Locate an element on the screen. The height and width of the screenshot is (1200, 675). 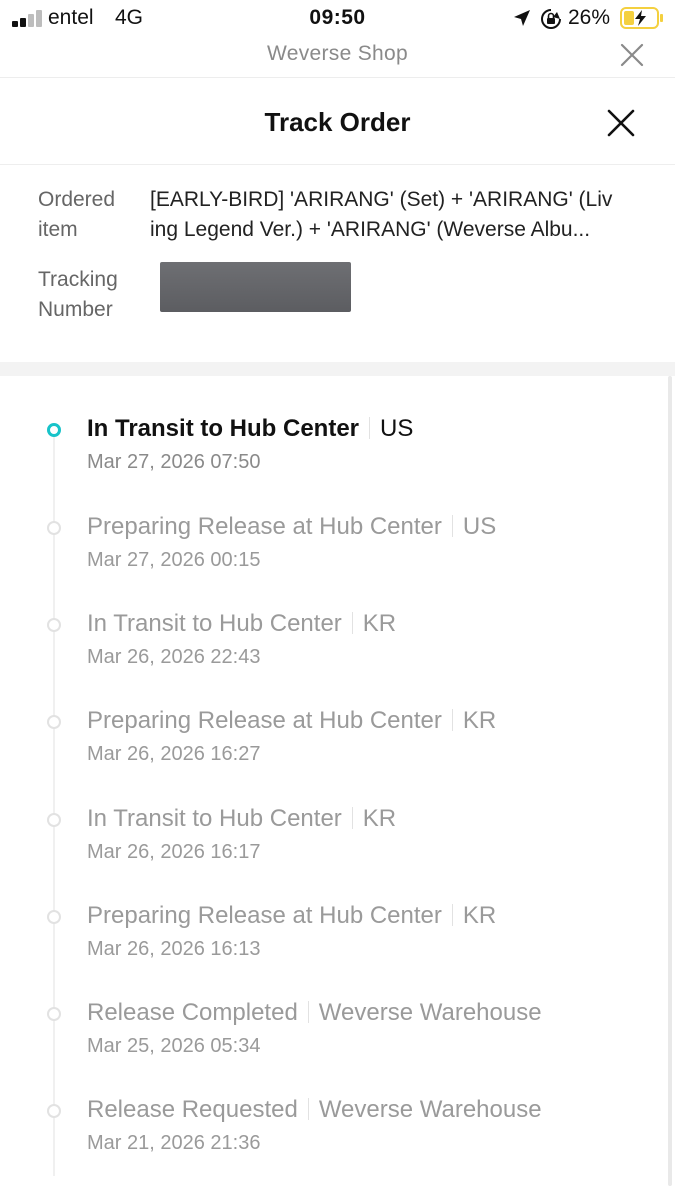
event-date: Mar 25, 2026 05:34 is located at coordinates (174, 1046).